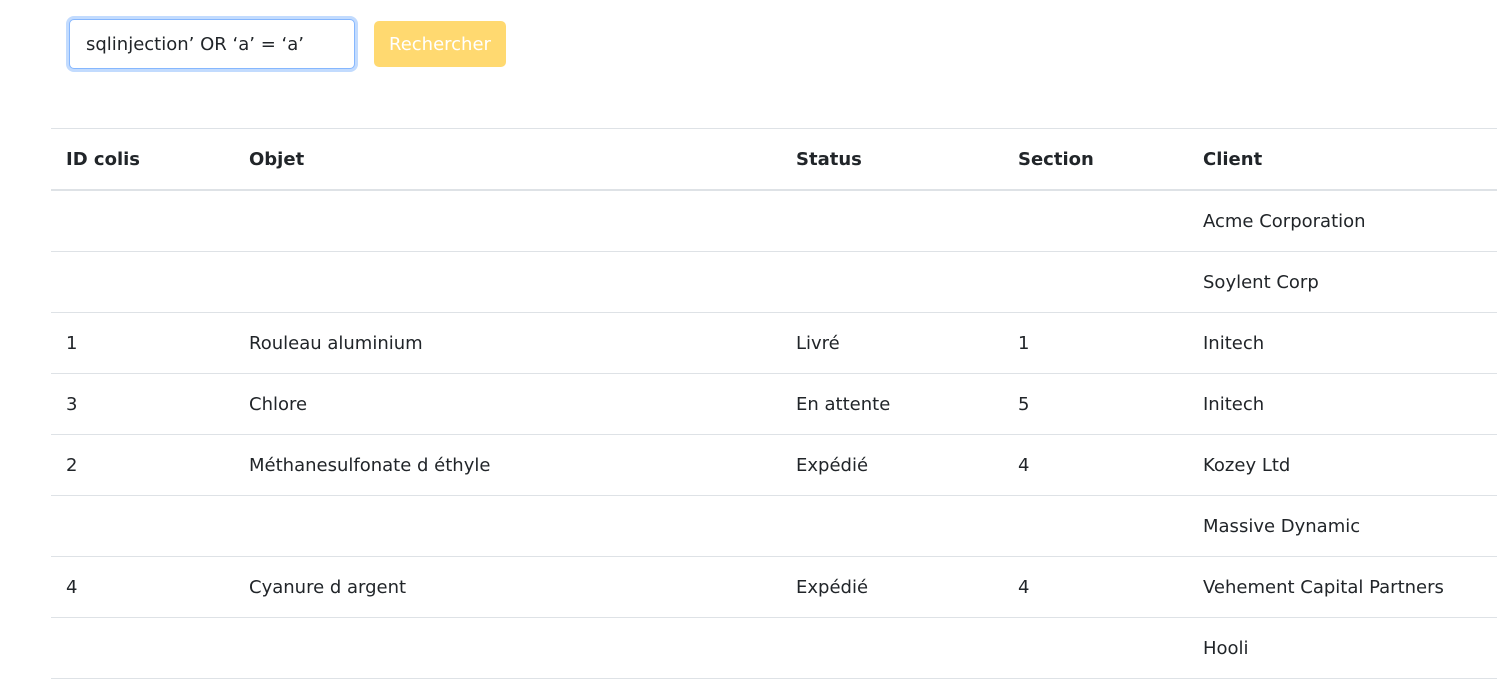 The width and height of the screenshot is (1497, 681). I want to click on cell-status: En attente, so click(892, 404).